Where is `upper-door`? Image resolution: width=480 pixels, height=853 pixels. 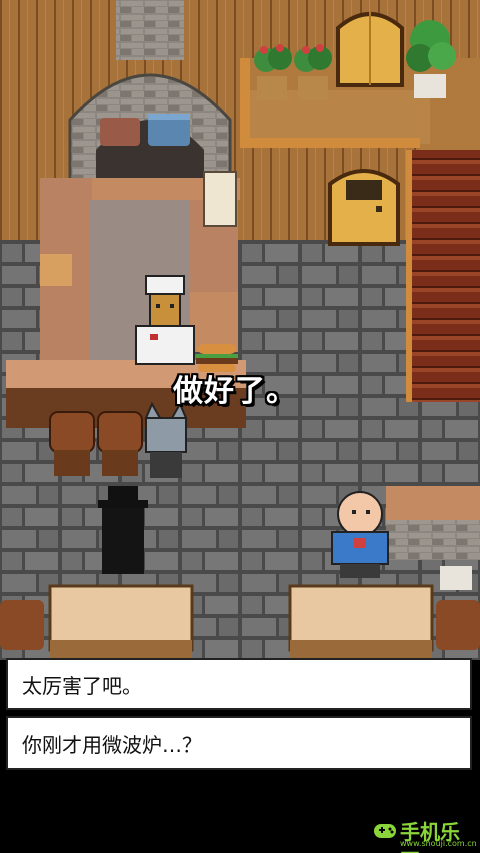
upper-door is located at coordinates (370, 49).